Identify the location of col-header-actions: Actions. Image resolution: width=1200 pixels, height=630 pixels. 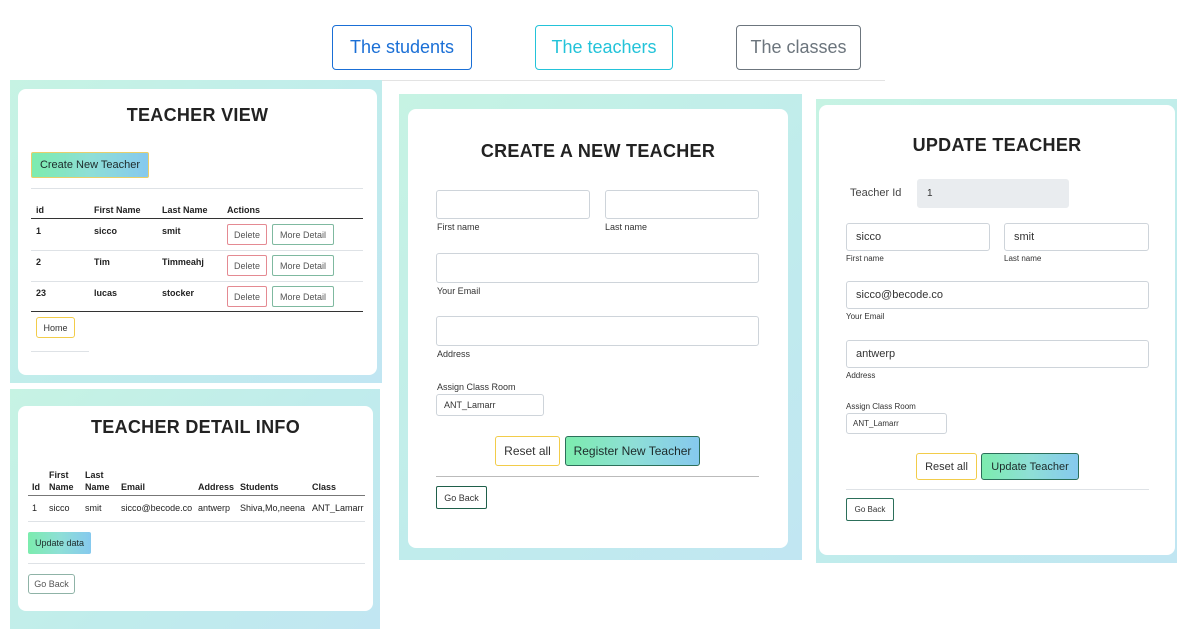
(244, 210).